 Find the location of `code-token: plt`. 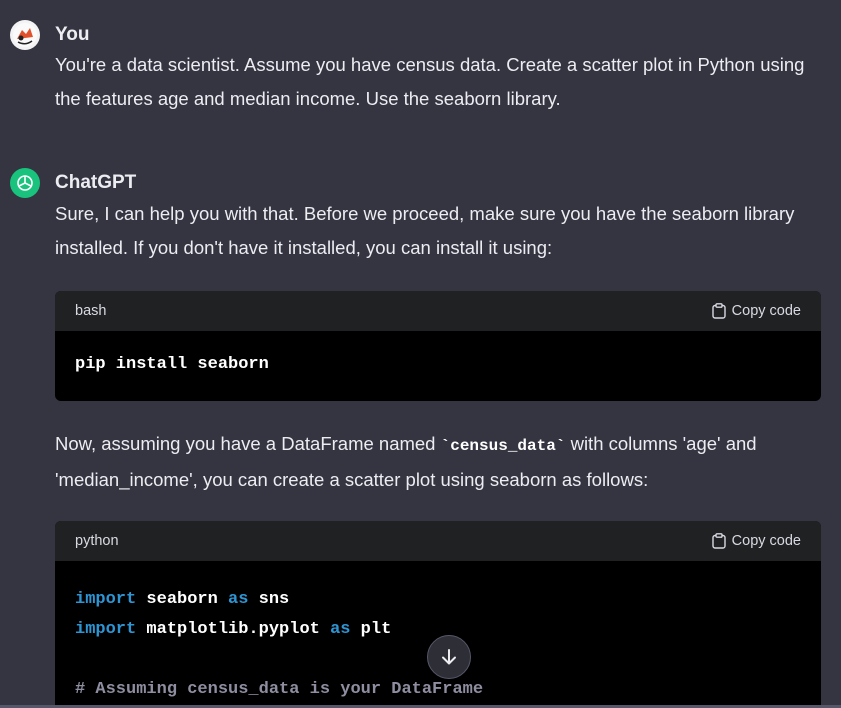

code-token: plt is located at coordinates (371, 629).